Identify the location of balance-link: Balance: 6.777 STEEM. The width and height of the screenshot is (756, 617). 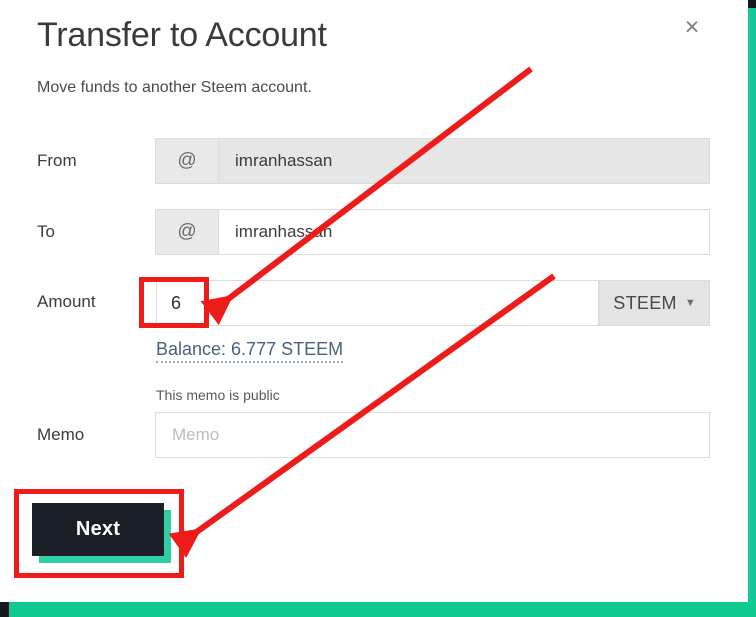
(250, 351).